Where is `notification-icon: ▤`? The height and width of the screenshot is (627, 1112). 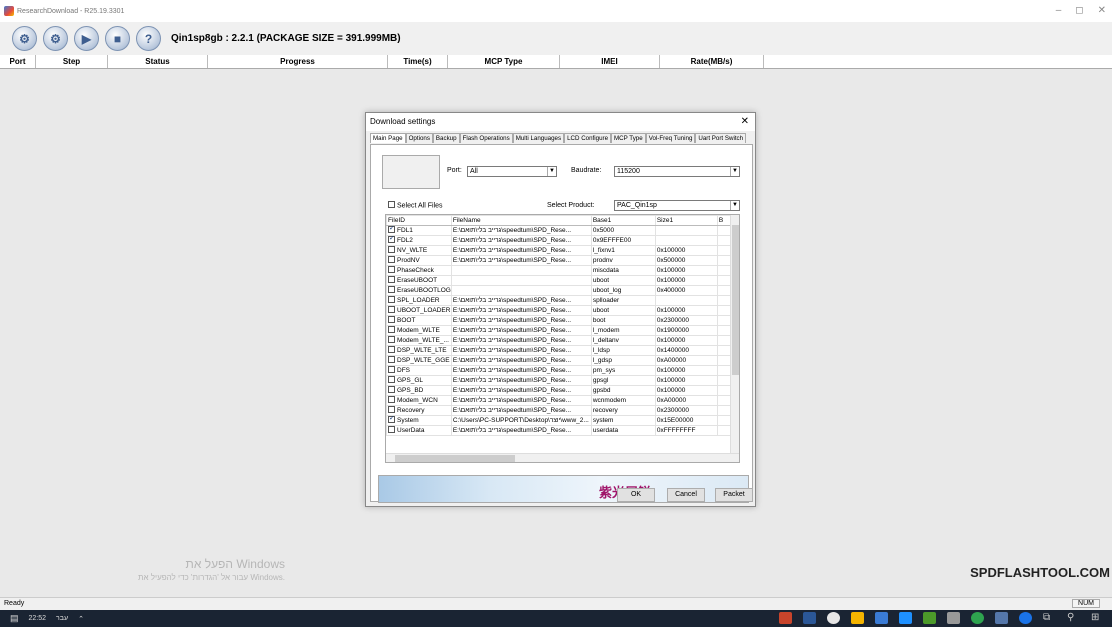
notification-icon: ▤ is located at coordinates (14, 618).